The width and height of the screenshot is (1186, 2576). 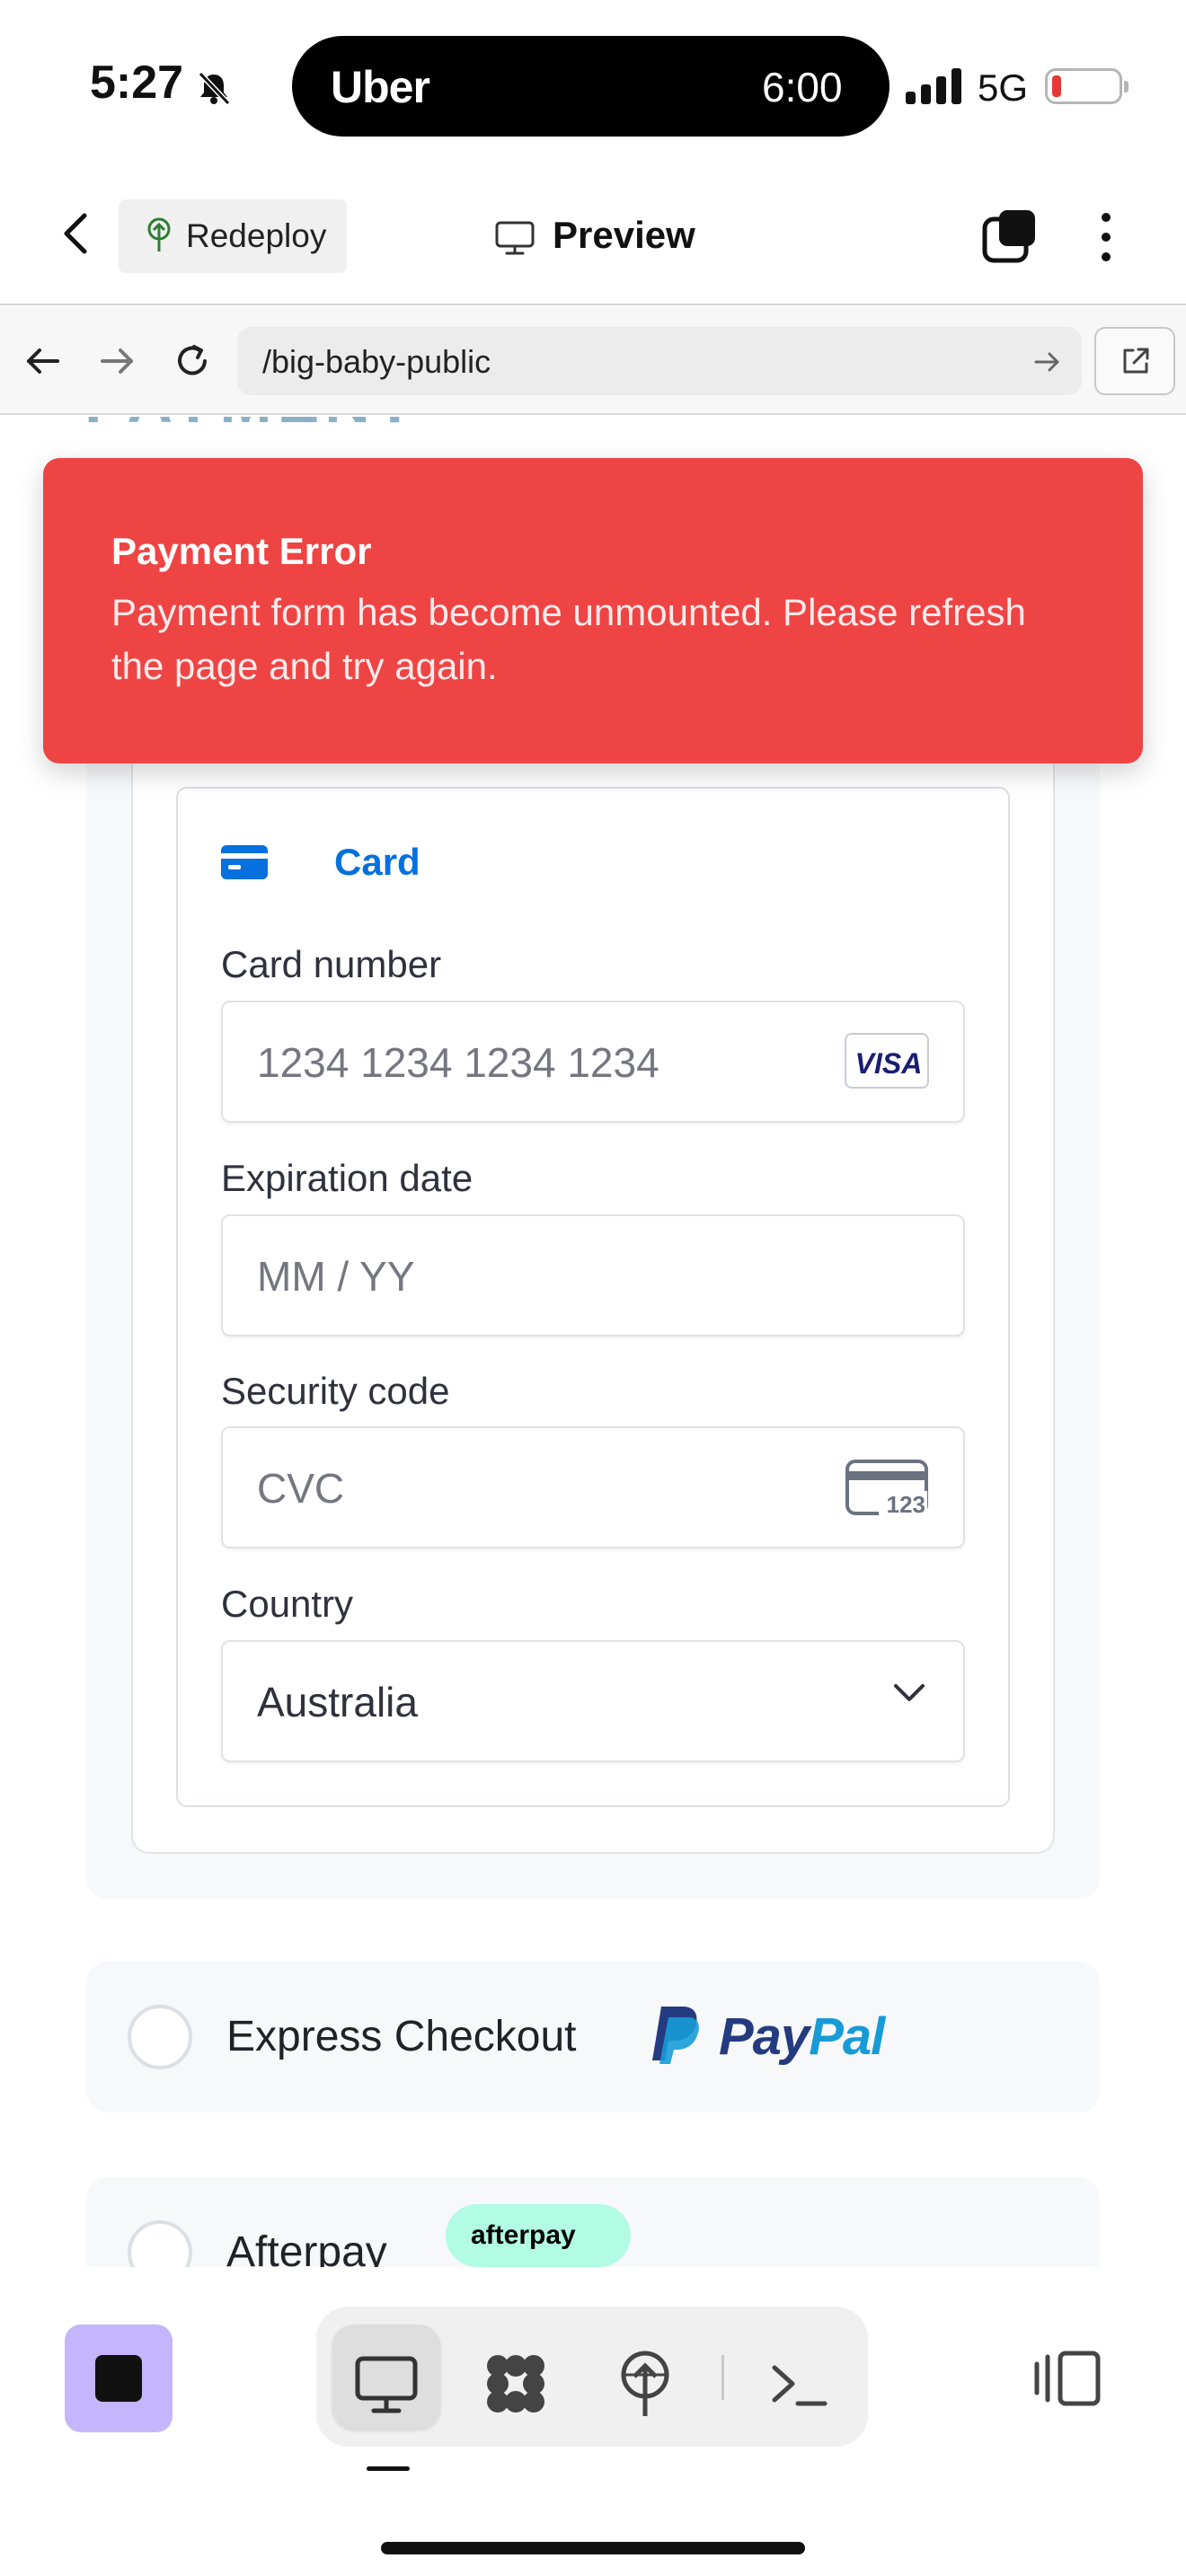 What do you see at coordinates (337, 1702) in the screenshot?
I see `country-value: Australia` at bounding box center [337, 1702].